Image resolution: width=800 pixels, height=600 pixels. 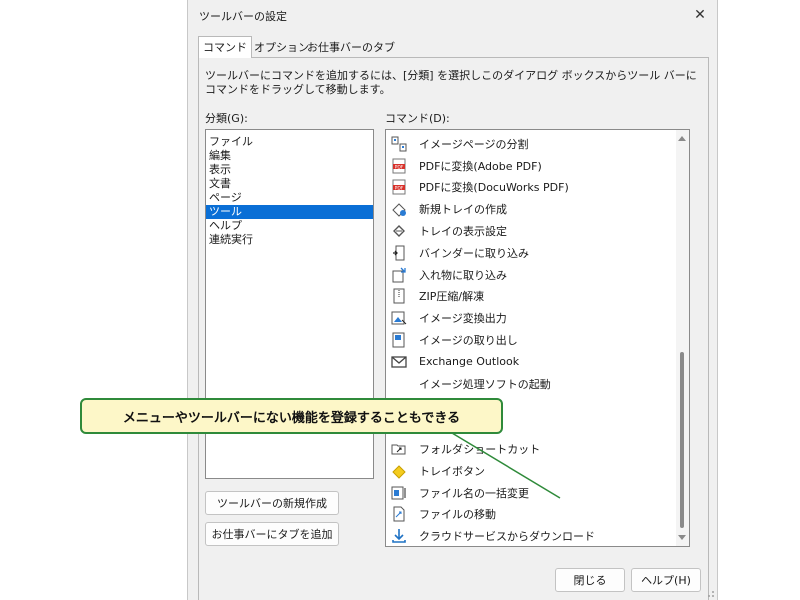 What do you see at coordinates (417, 118) in the screenshot?
I see `command-label: コマンド(D):` at bounding box center [417, 118].